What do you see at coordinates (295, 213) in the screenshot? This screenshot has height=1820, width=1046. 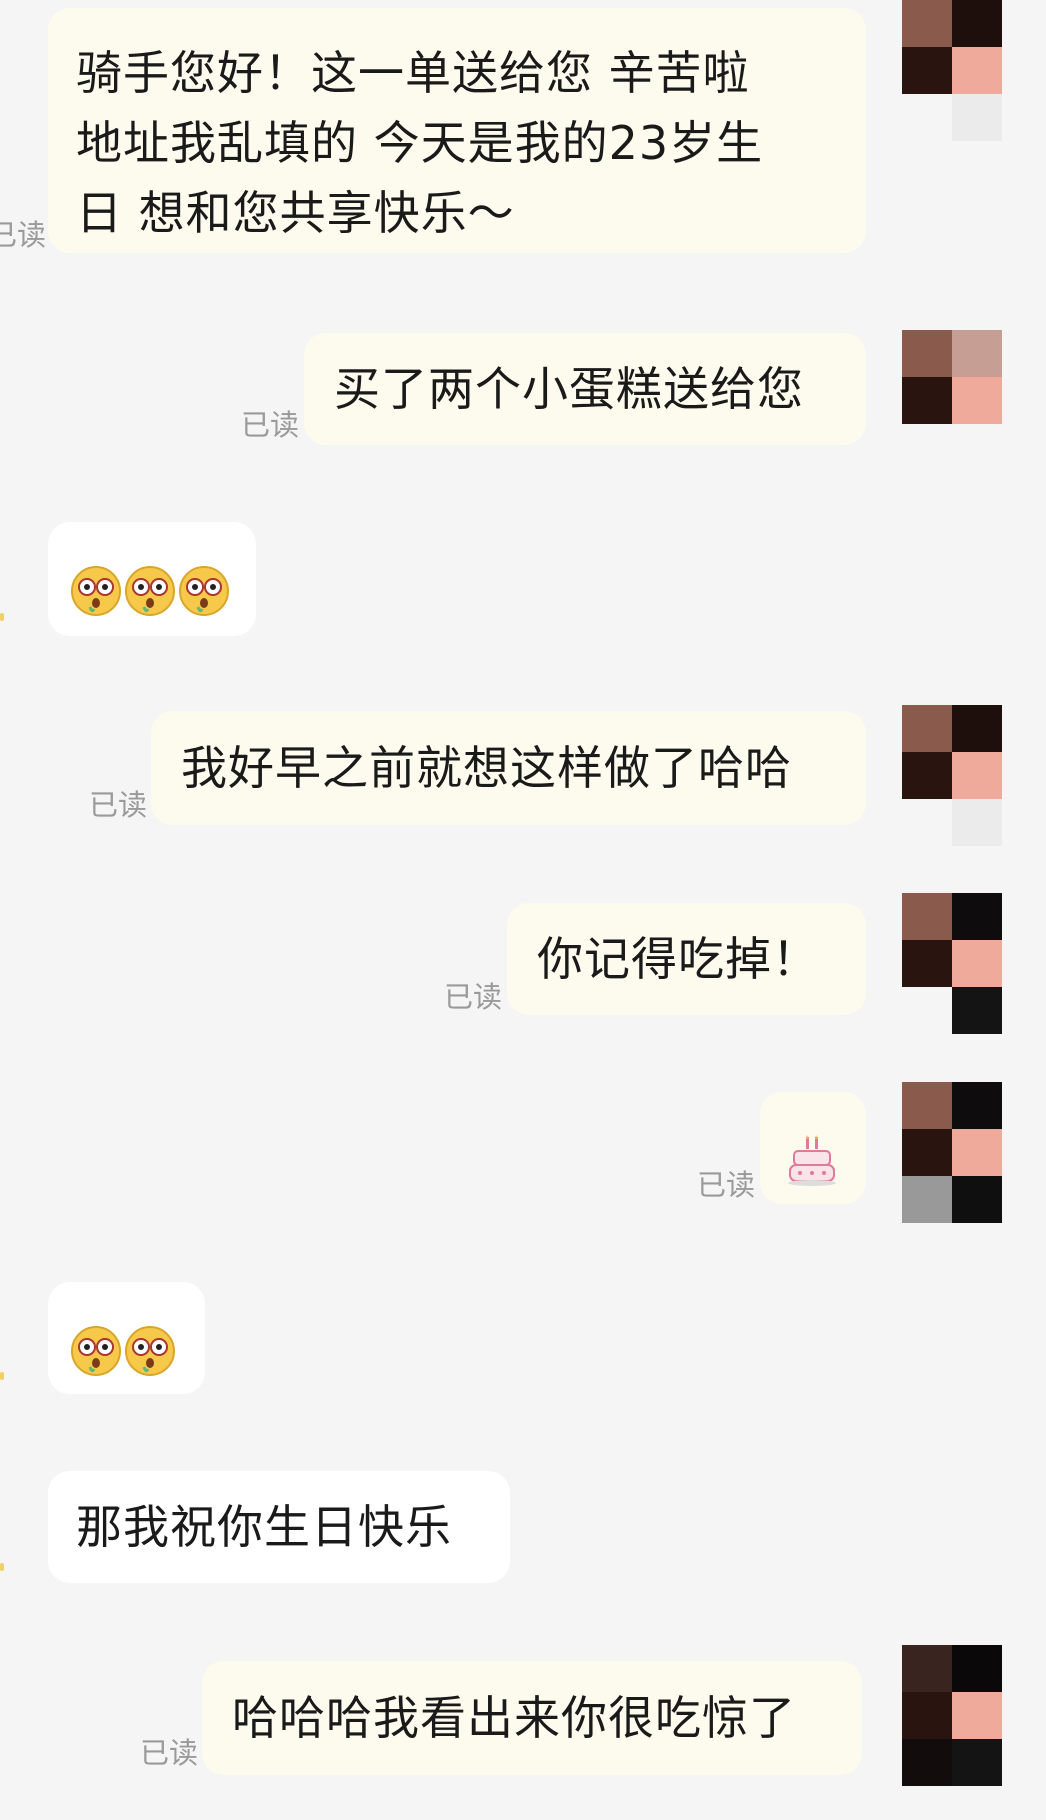 I see `message-text-line: 日 想和您共享快乐～` at bounding box center [295, 213].